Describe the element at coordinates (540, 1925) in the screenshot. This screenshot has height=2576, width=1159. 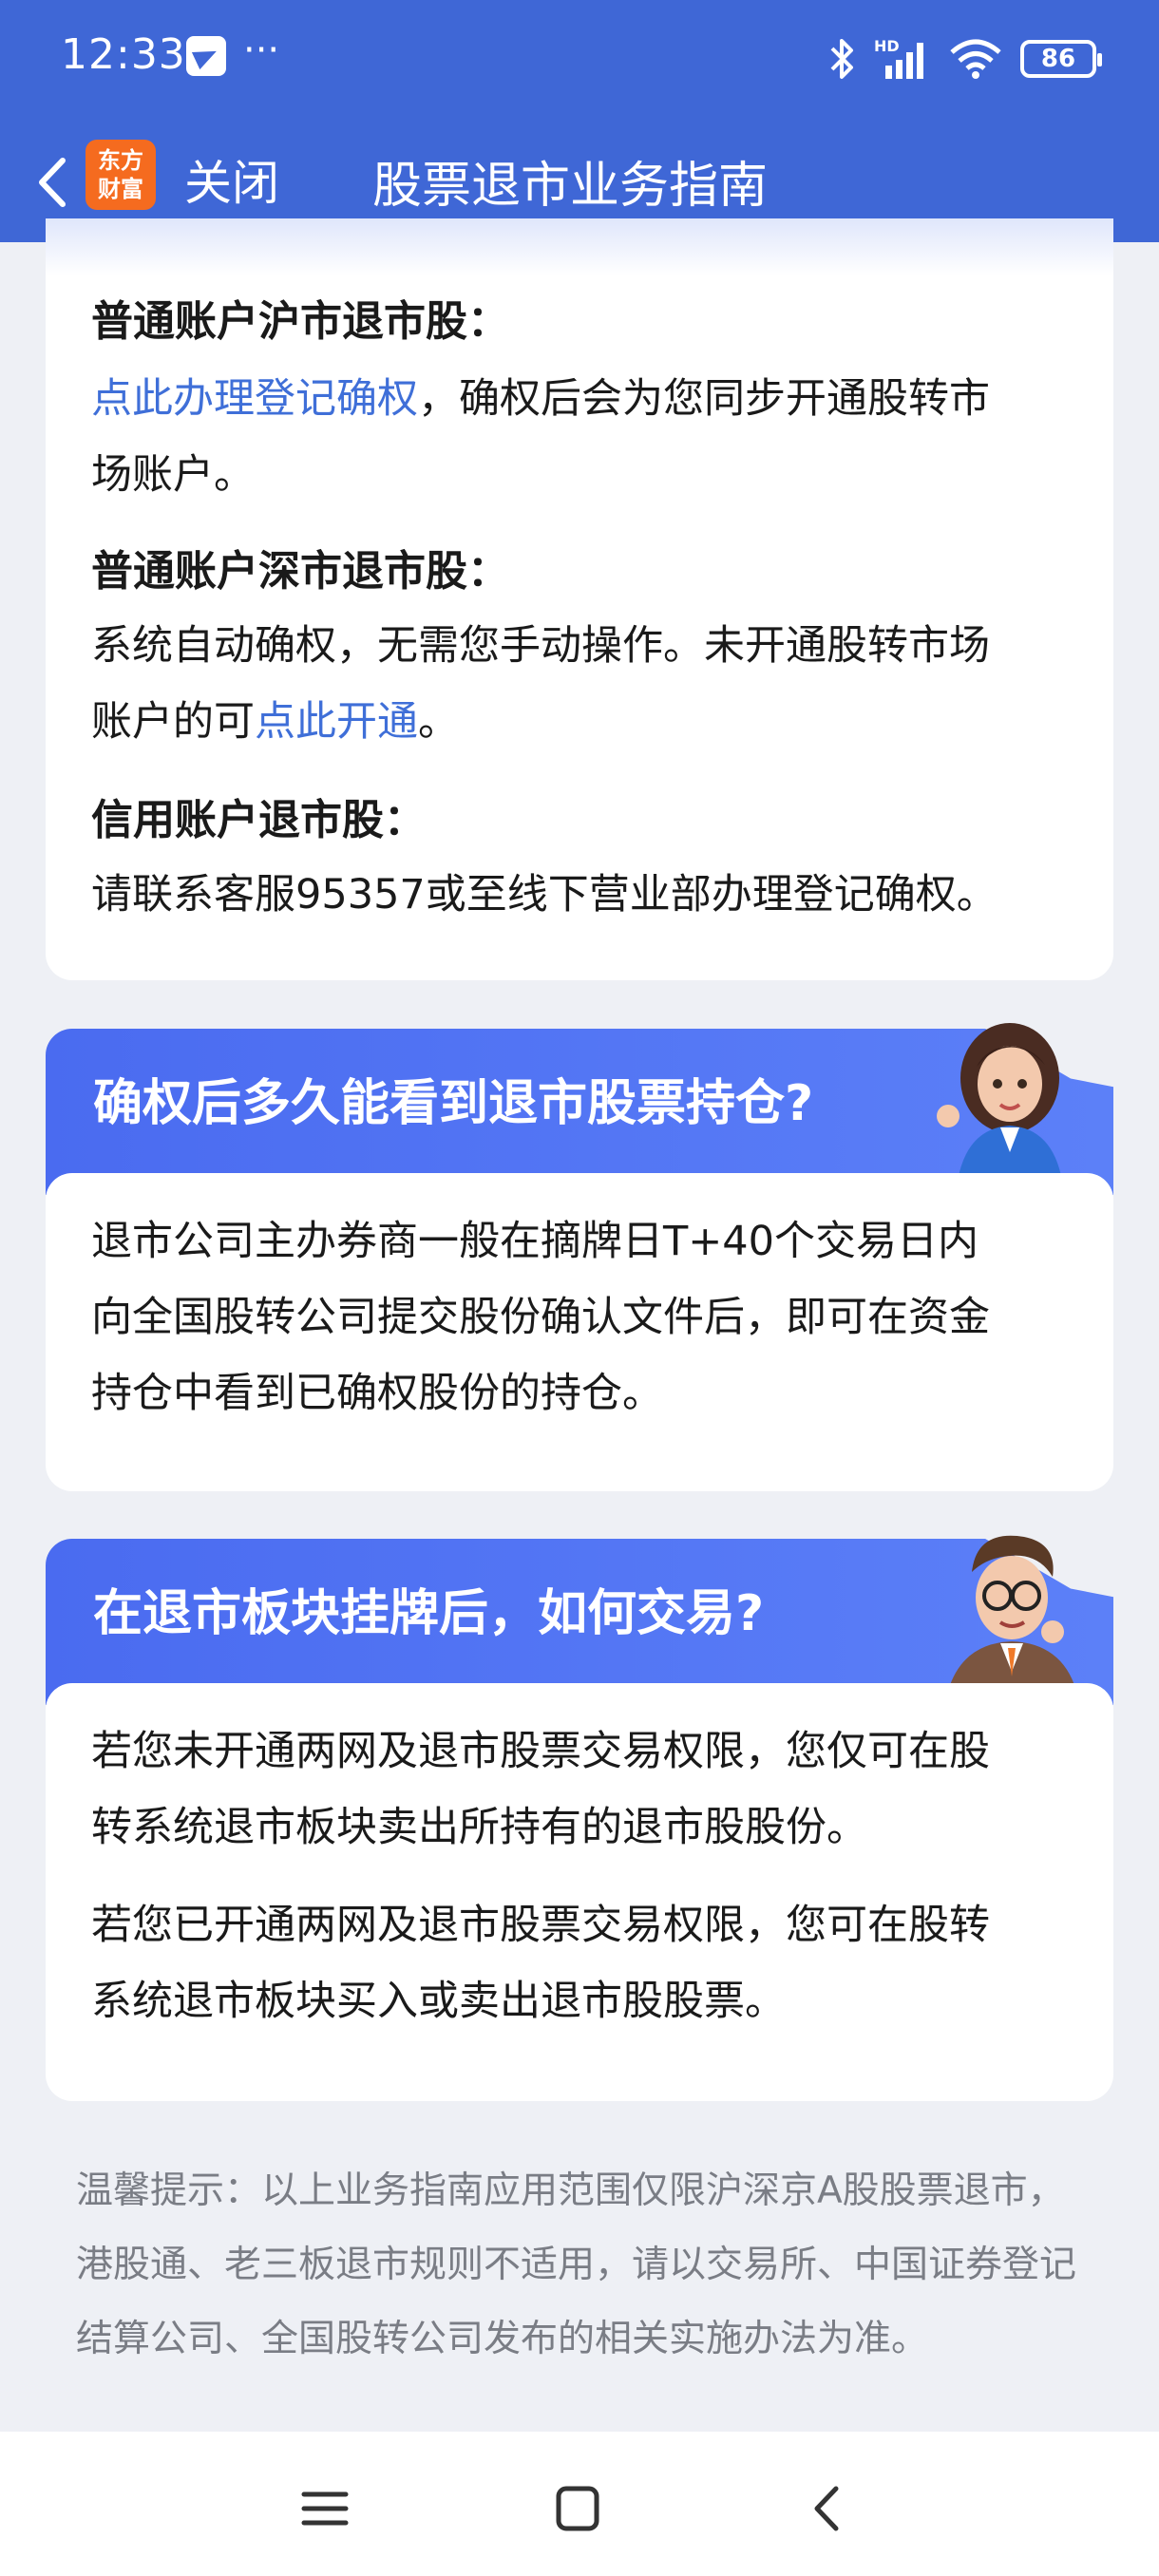
I see `trading-p2-line-1: 若您已开通两网及退市股票交易权限，您可在股转` at that location.